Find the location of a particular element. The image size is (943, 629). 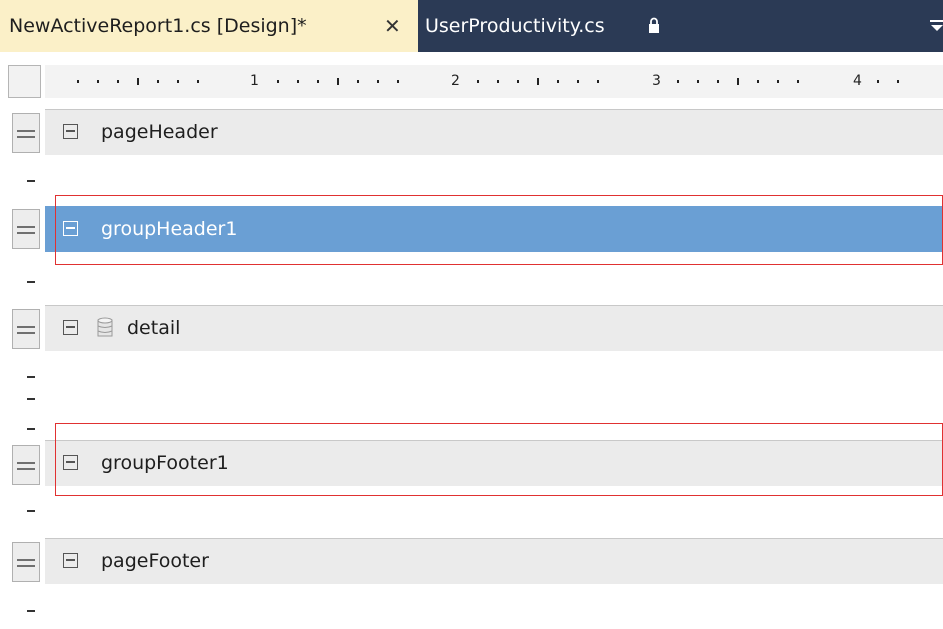

tab-label: UserProductivity.cs is located at coordinates (515, 26).